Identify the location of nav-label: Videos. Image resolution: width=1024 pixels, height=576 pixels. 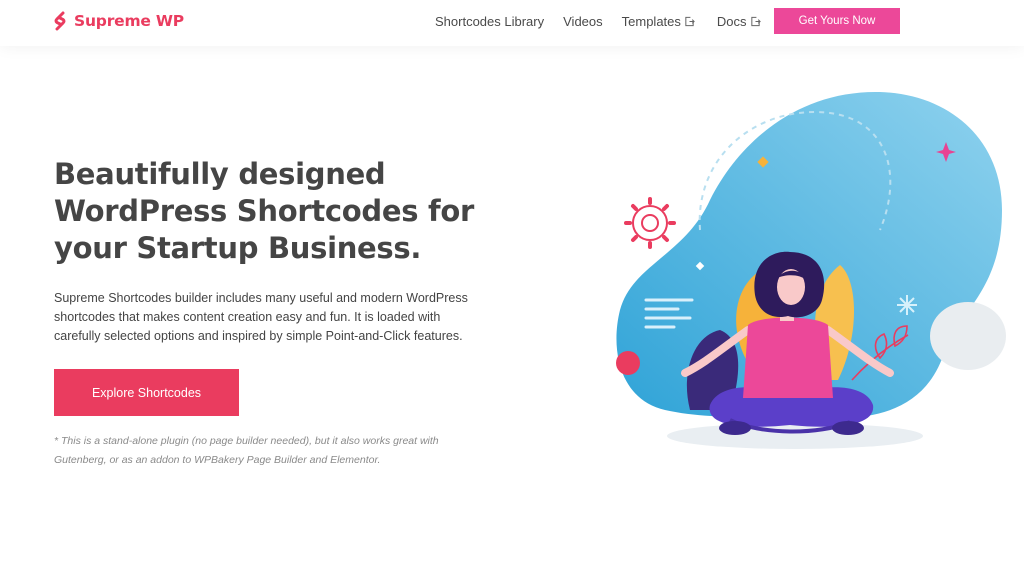
(583, 21).